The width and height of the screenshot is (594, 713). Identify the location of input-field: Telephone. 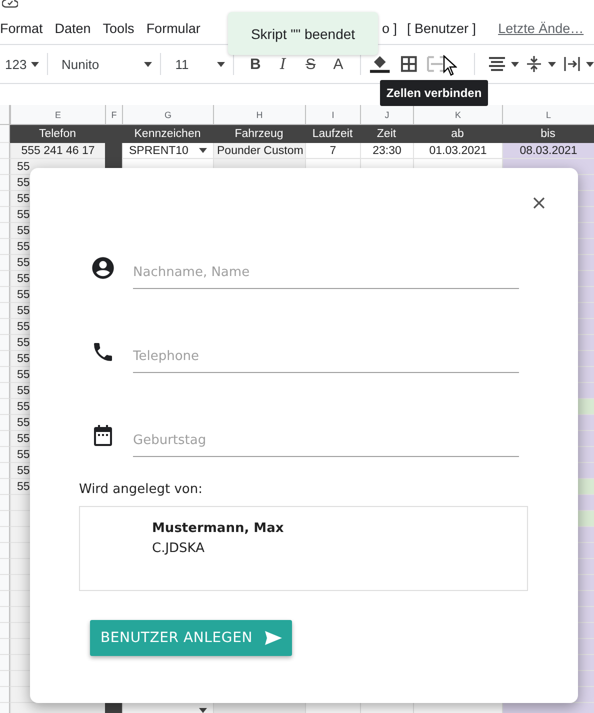
(326, 356).